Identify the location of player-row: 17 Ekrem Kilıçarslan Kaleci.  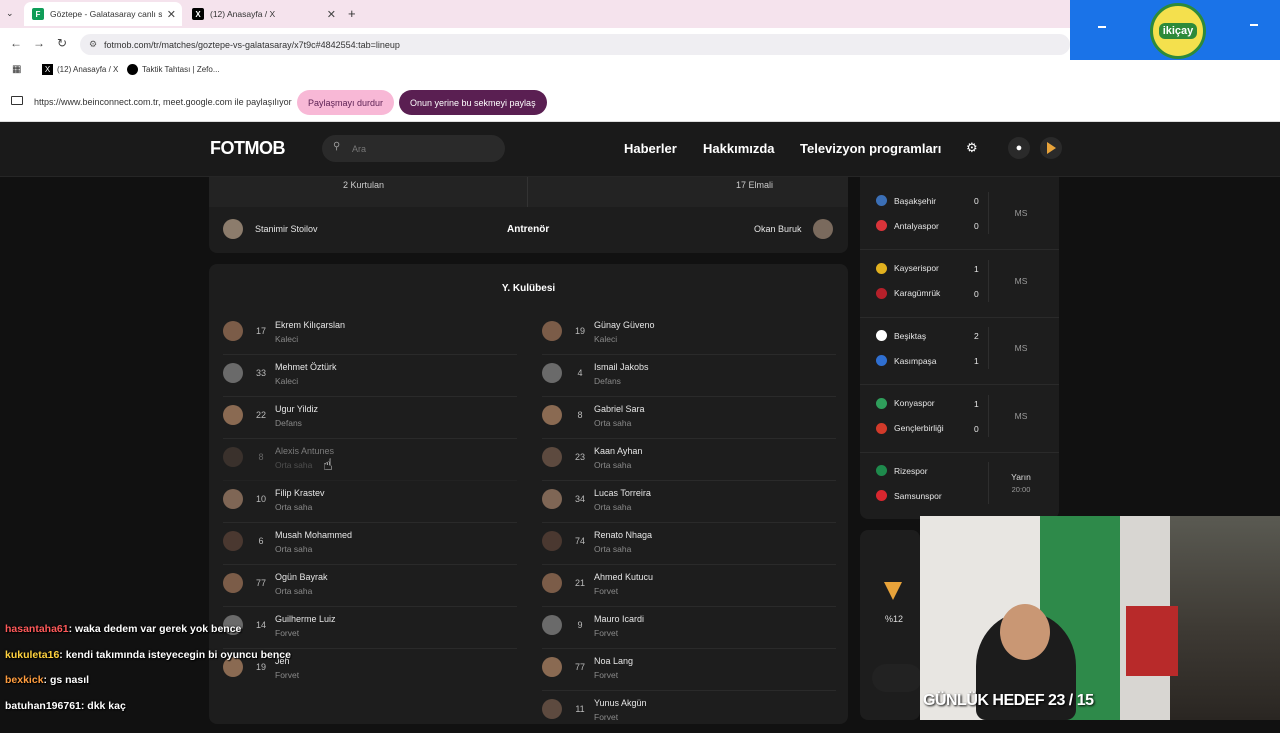
(370, 335).